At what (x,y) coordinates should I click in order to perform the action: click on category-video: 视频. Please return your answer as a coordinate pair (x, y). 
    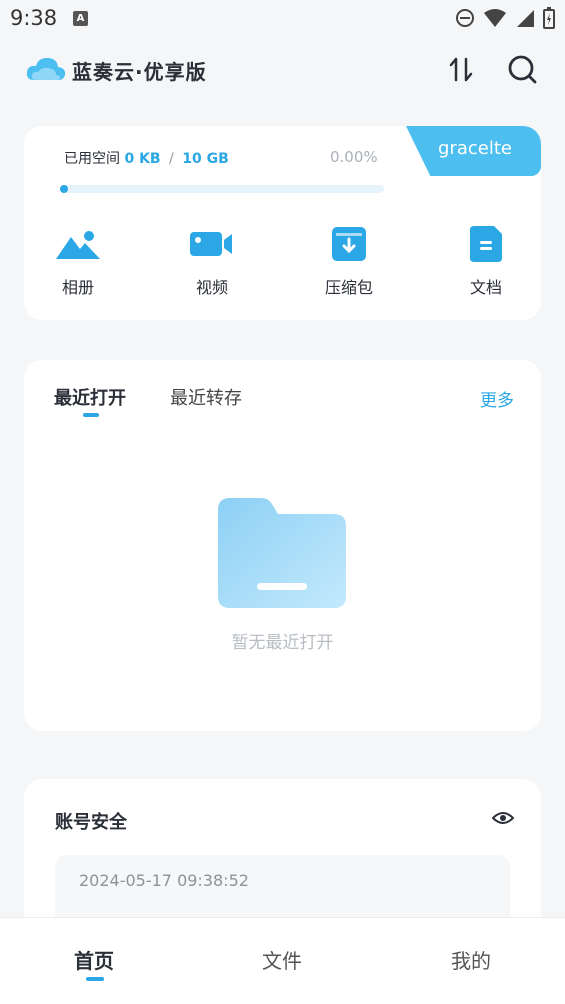
    Looking at the image, I should click on (212, 262).